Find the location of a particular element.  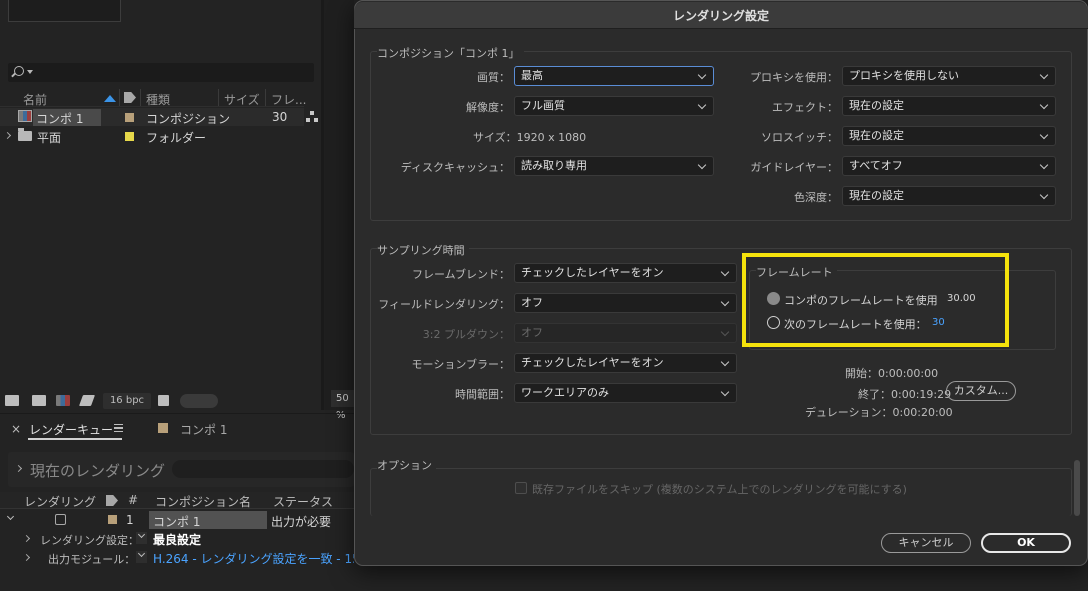

render-item-index: 1 is located at coordinates (130, 520).